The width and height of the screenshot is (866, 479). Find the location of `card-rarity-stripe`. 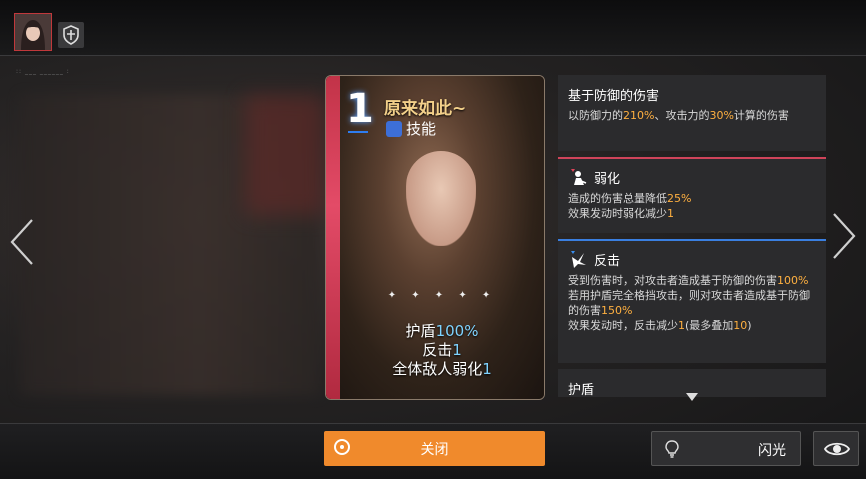

card-rarity-stripe is located at coordinates (333, 237).